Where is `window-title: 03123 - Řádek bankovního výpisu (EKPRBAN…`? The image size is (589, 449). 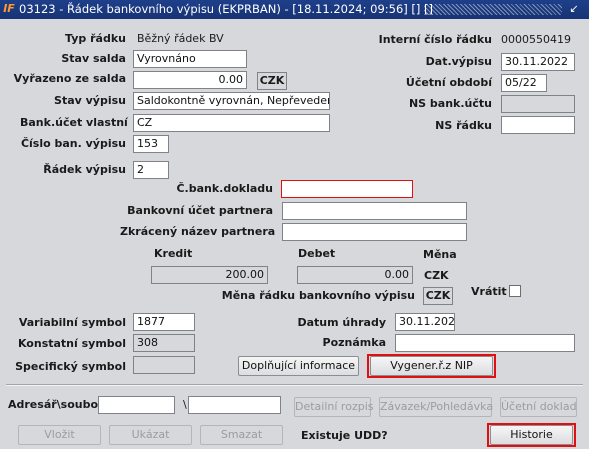 window-title: 03123 - Řádek bankovního výpisu (EKPRBAN… is located at coordinates (226, 9).